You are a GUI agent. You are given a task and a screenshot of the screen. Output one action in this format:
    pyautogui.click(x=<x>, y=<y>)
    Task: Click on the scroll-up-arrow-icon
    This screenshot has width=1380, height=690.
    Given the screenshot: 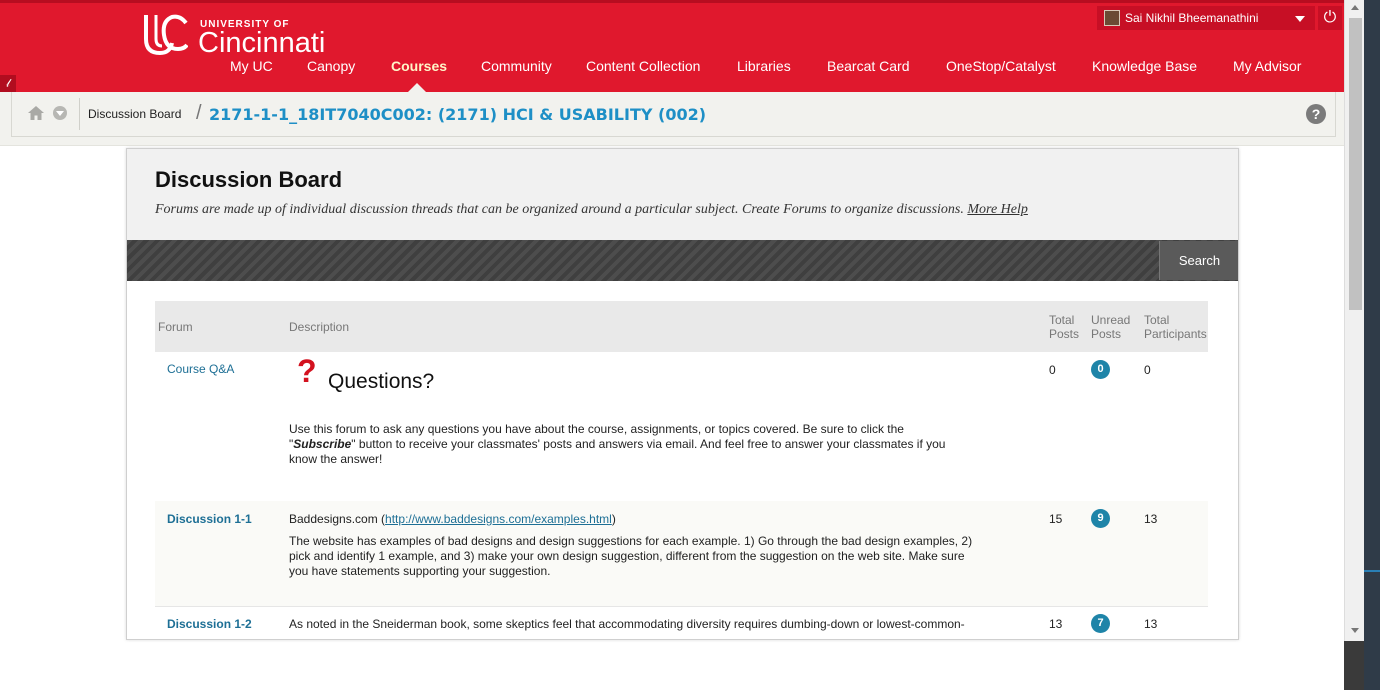 What is the action you would take?
    pyautogui.click(x=1355, y=7)
    